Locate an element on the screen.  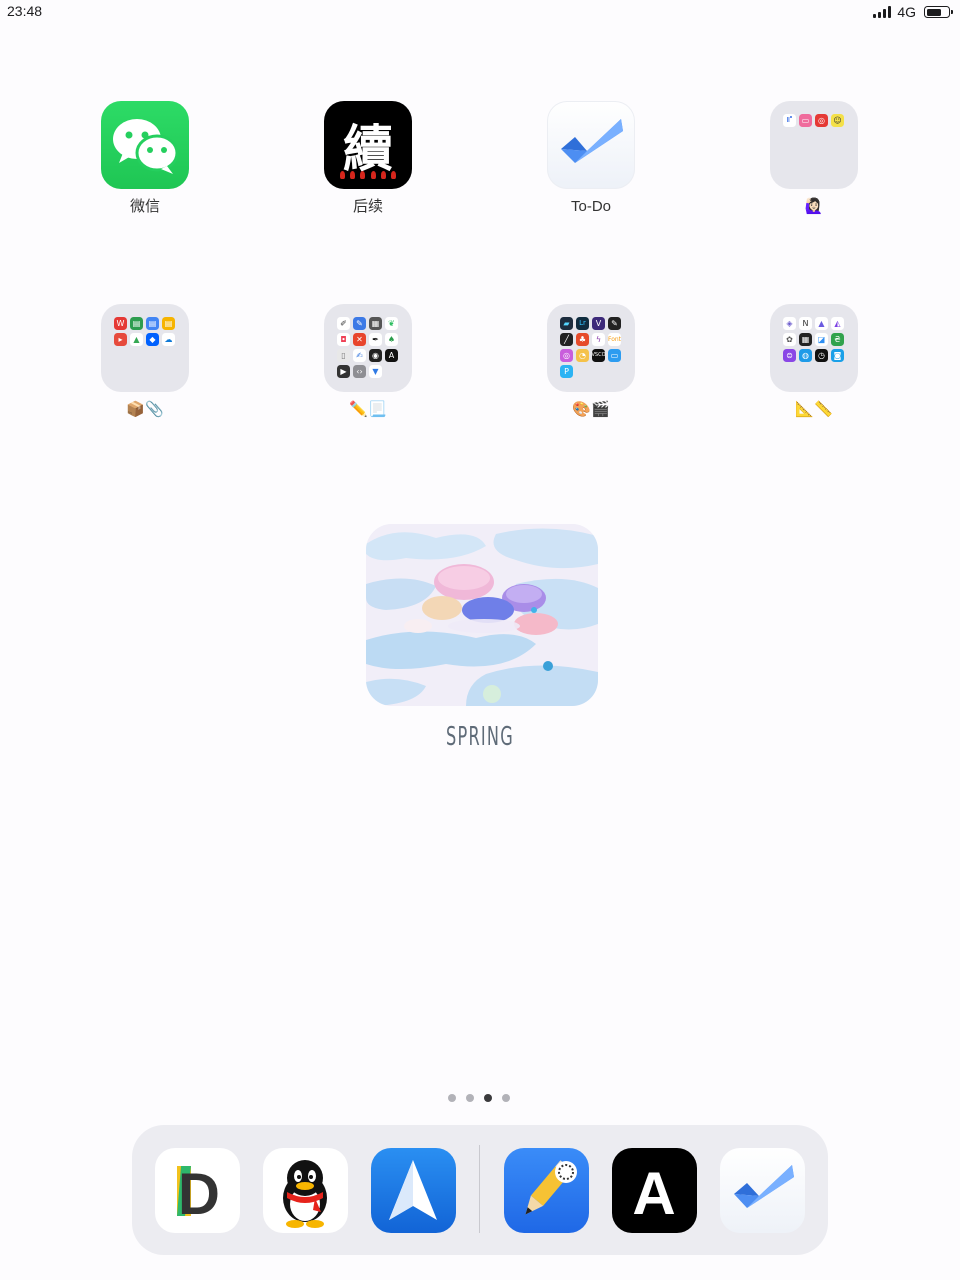
qq-penguin-icon is located at coordinates (305, 1194).